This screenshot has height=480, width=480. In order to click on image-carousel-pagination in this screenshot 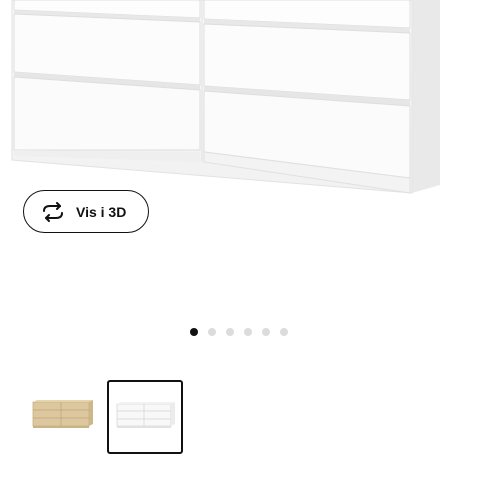, I will do `click(244, 332)`.